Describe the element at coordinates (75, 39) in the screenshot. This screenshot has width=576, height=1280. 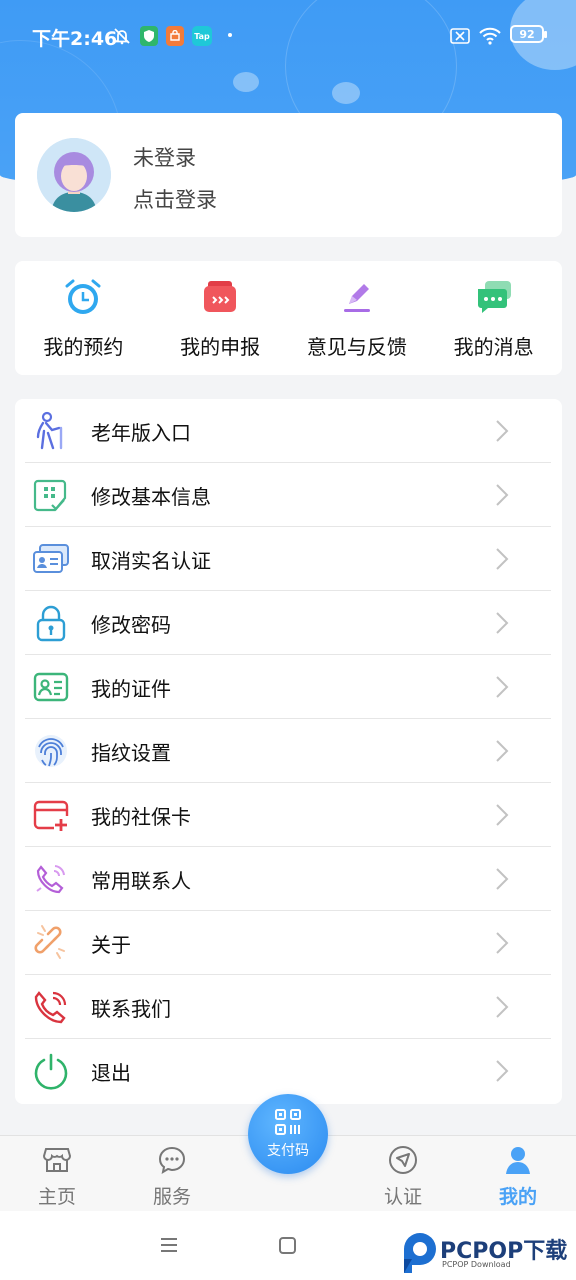
I see `status-time: 下午2:46` at that location.